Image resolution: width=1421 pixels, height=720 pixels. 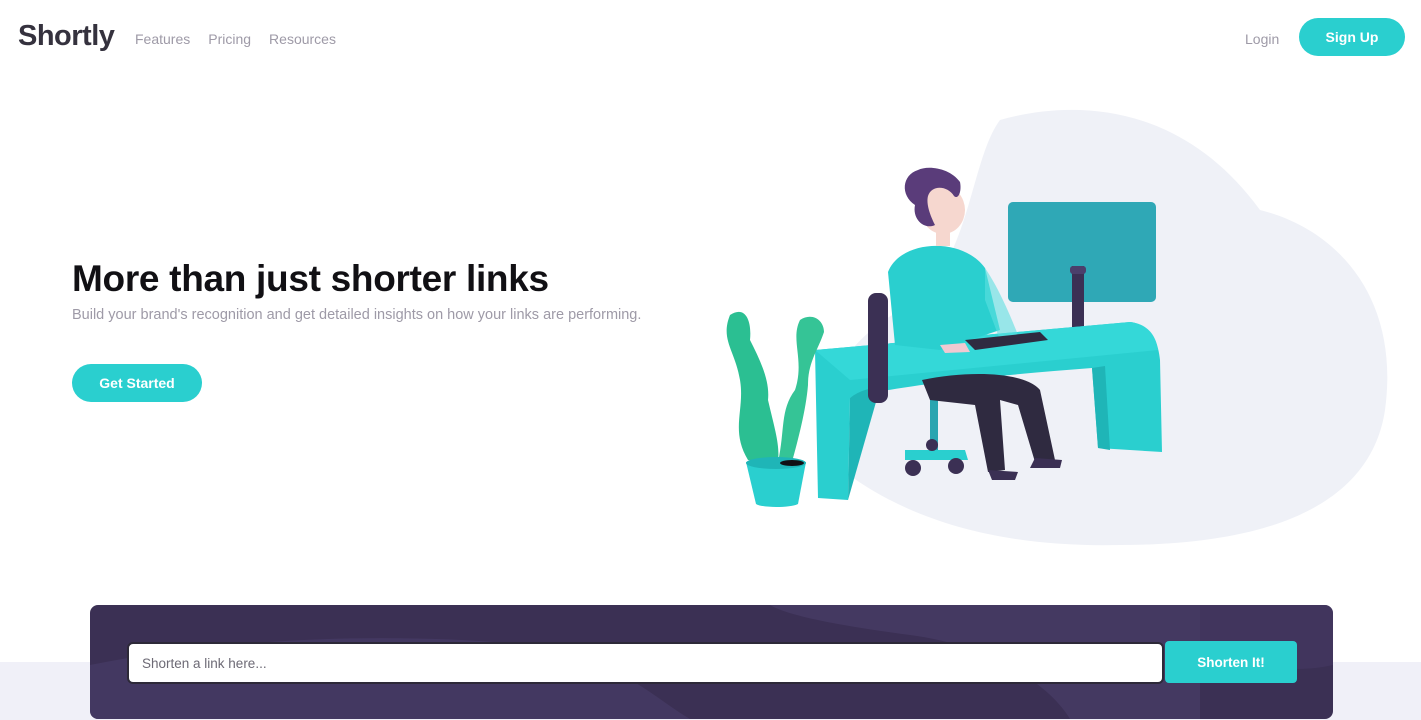 What do you see at coordinates (66, 36) in the screenshot?
I see `logo: Shortly` at bounding box center [66, 36].